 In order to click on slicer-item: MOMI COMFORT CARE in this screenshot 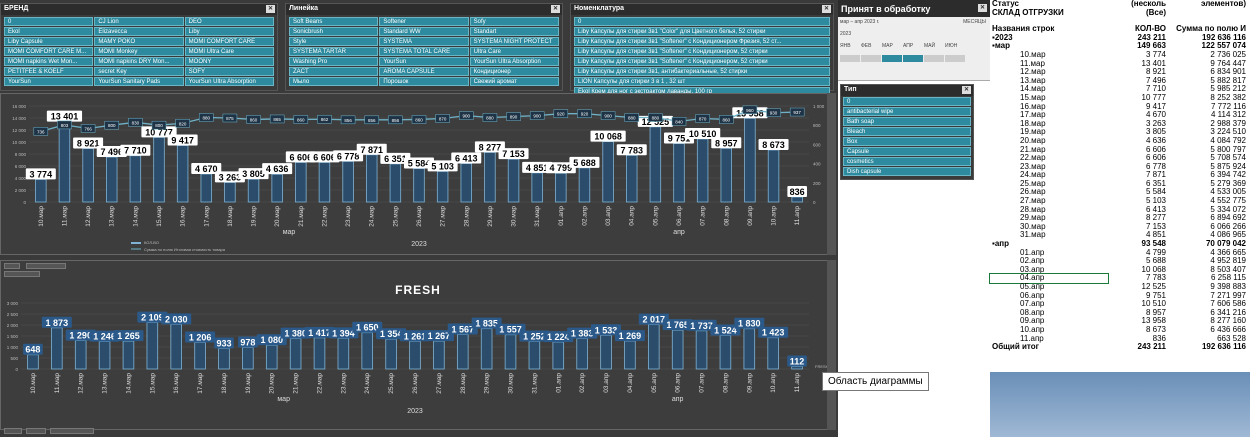, I will do `click(229, 41)`.